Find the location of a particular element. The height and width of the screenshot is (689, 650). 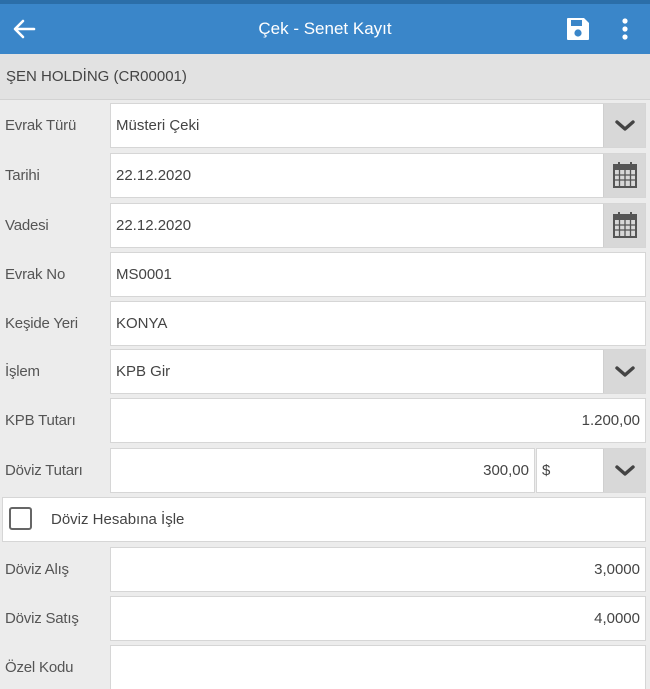

islem-select: KPB Gir is located at coordinates (378, 371).